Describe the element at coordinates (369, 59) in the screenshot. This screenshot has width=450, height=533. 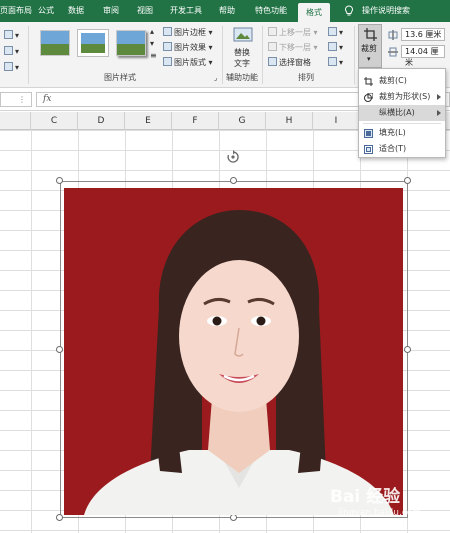
I see `crop-dropdown-arrow: ▾` at that location.